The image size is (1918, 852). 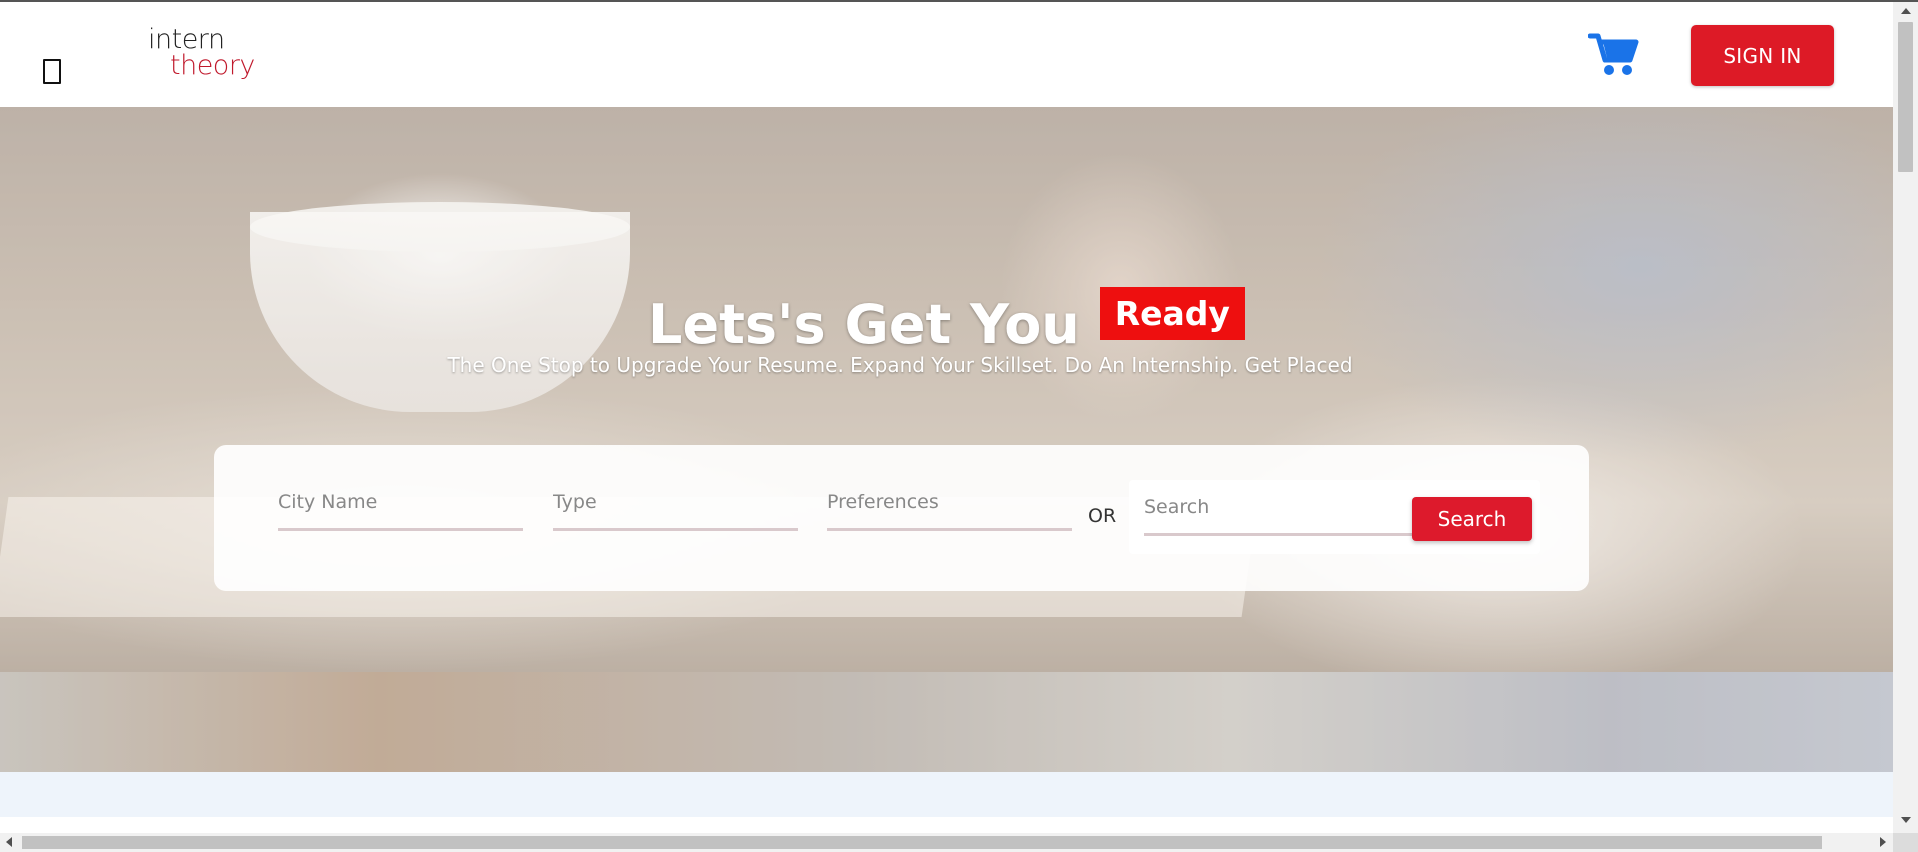 I want to click on shopping-cart-icon, so click(x=1613, y=54).